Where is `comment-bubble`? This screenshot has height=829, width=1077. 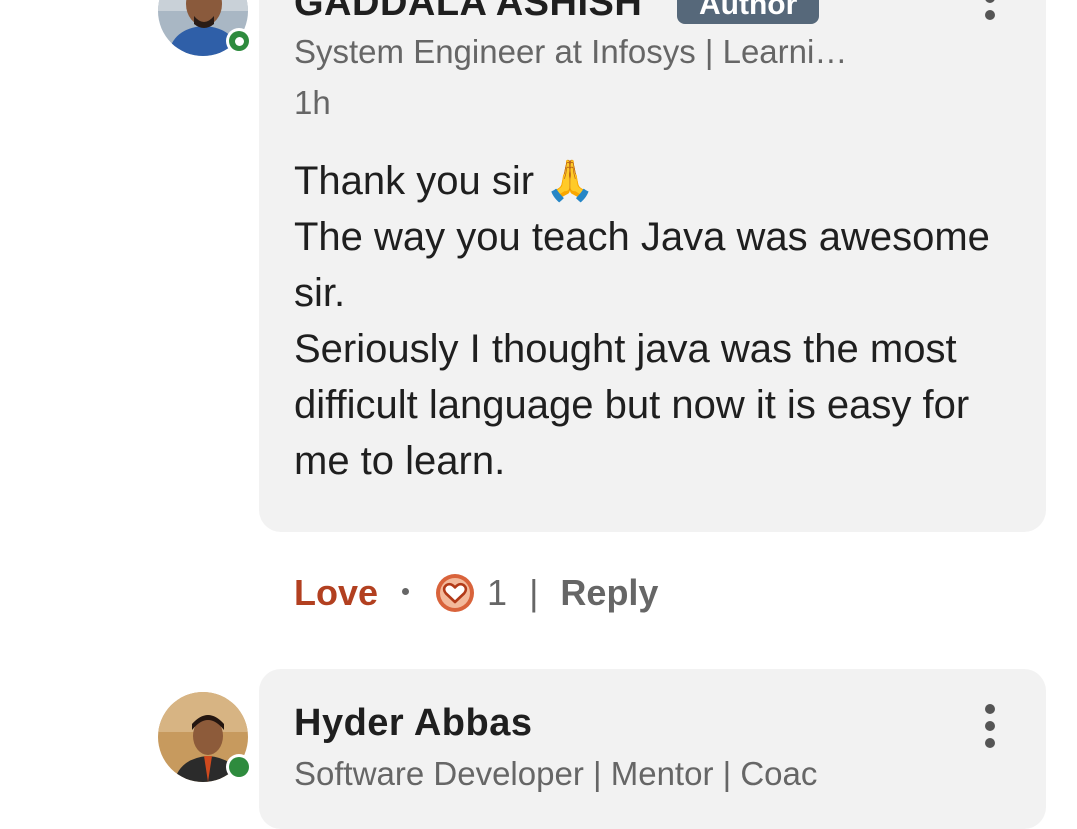 comment-bubble is located at coordinates (652, 749).